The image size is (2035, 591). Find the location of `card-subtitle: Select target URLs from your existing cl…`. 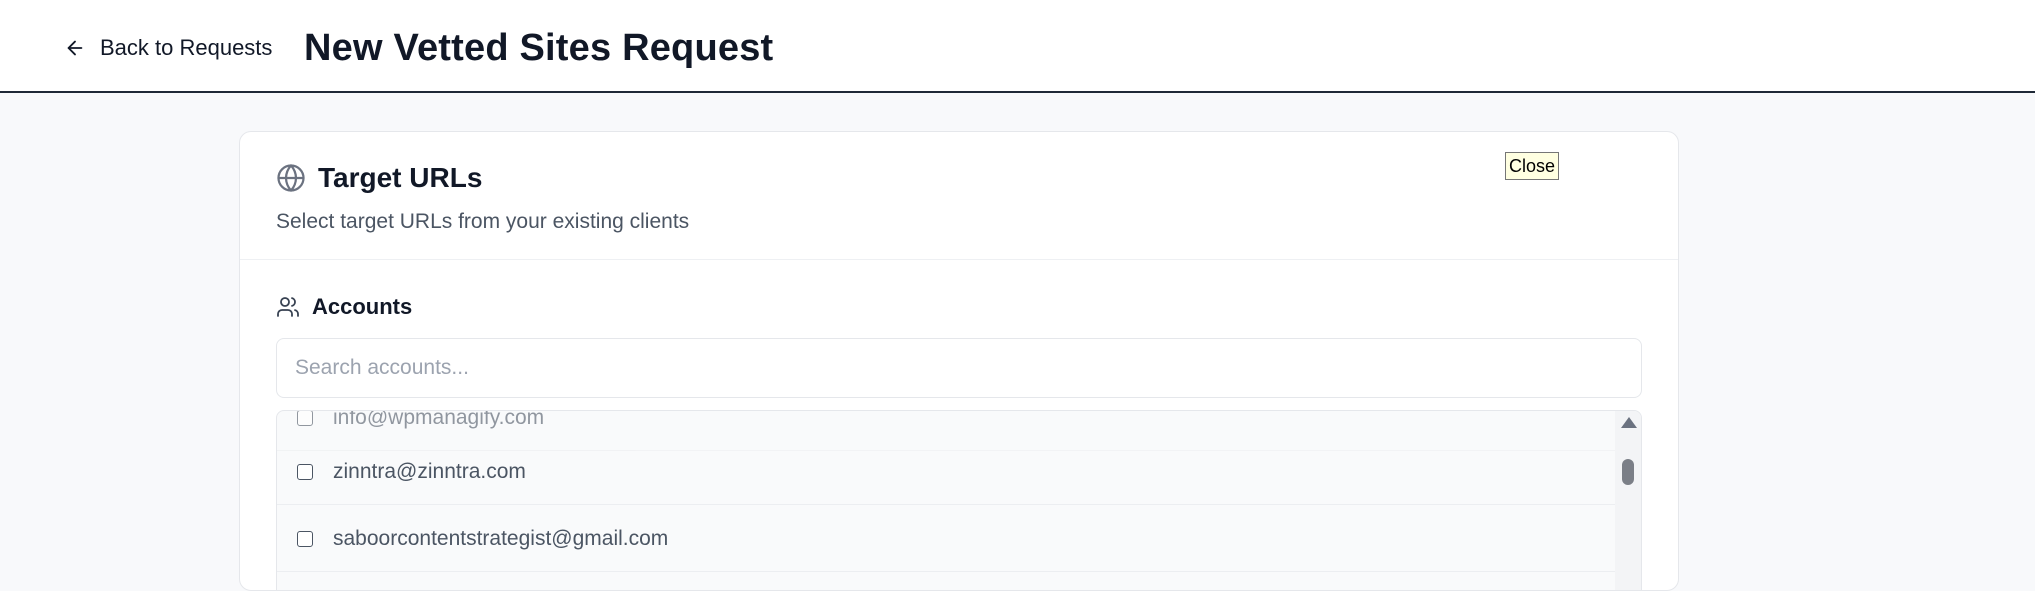

card-subtitle: Select target URLs from your existing cl… is located at coordinates (483, 221).